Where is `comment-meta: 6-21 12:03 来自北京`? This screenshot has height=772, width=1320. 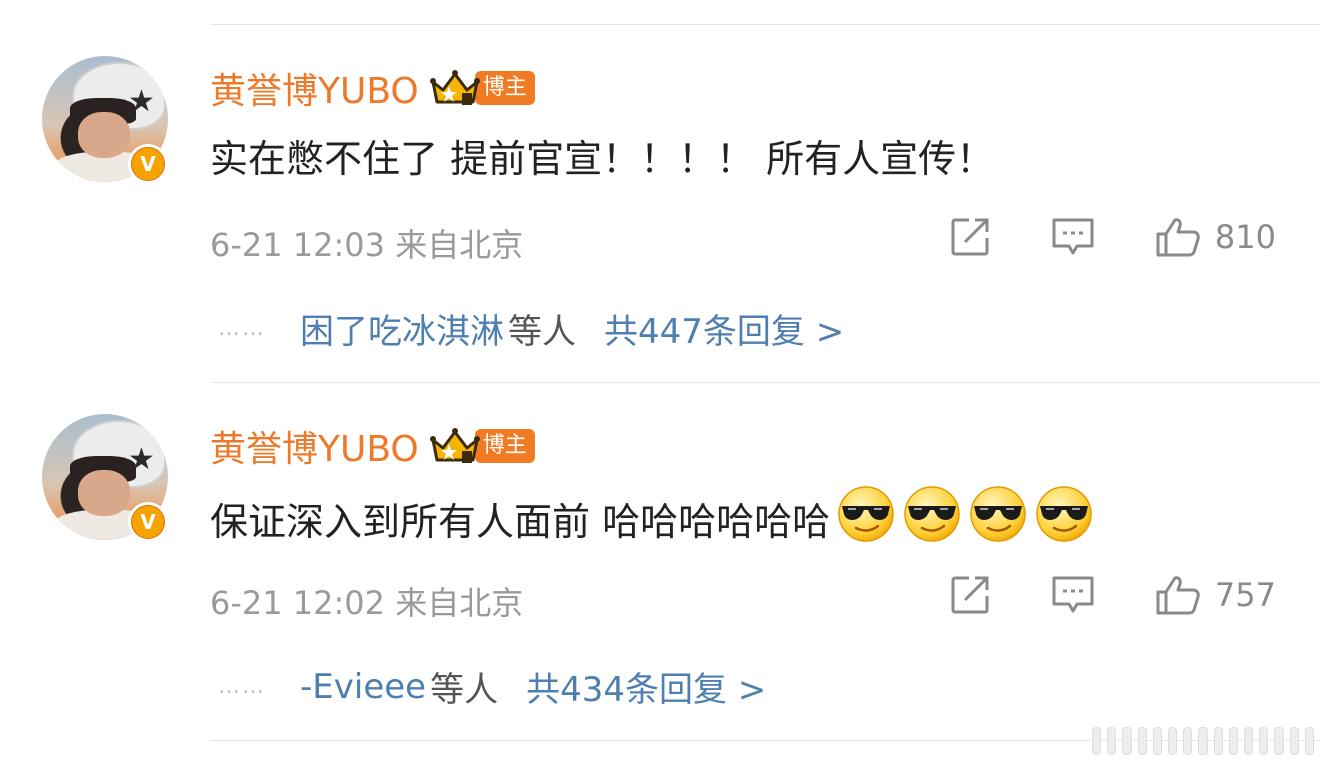
comment-meta: 6-21 12:03 来自北京 is located at coordinates (366, 243).